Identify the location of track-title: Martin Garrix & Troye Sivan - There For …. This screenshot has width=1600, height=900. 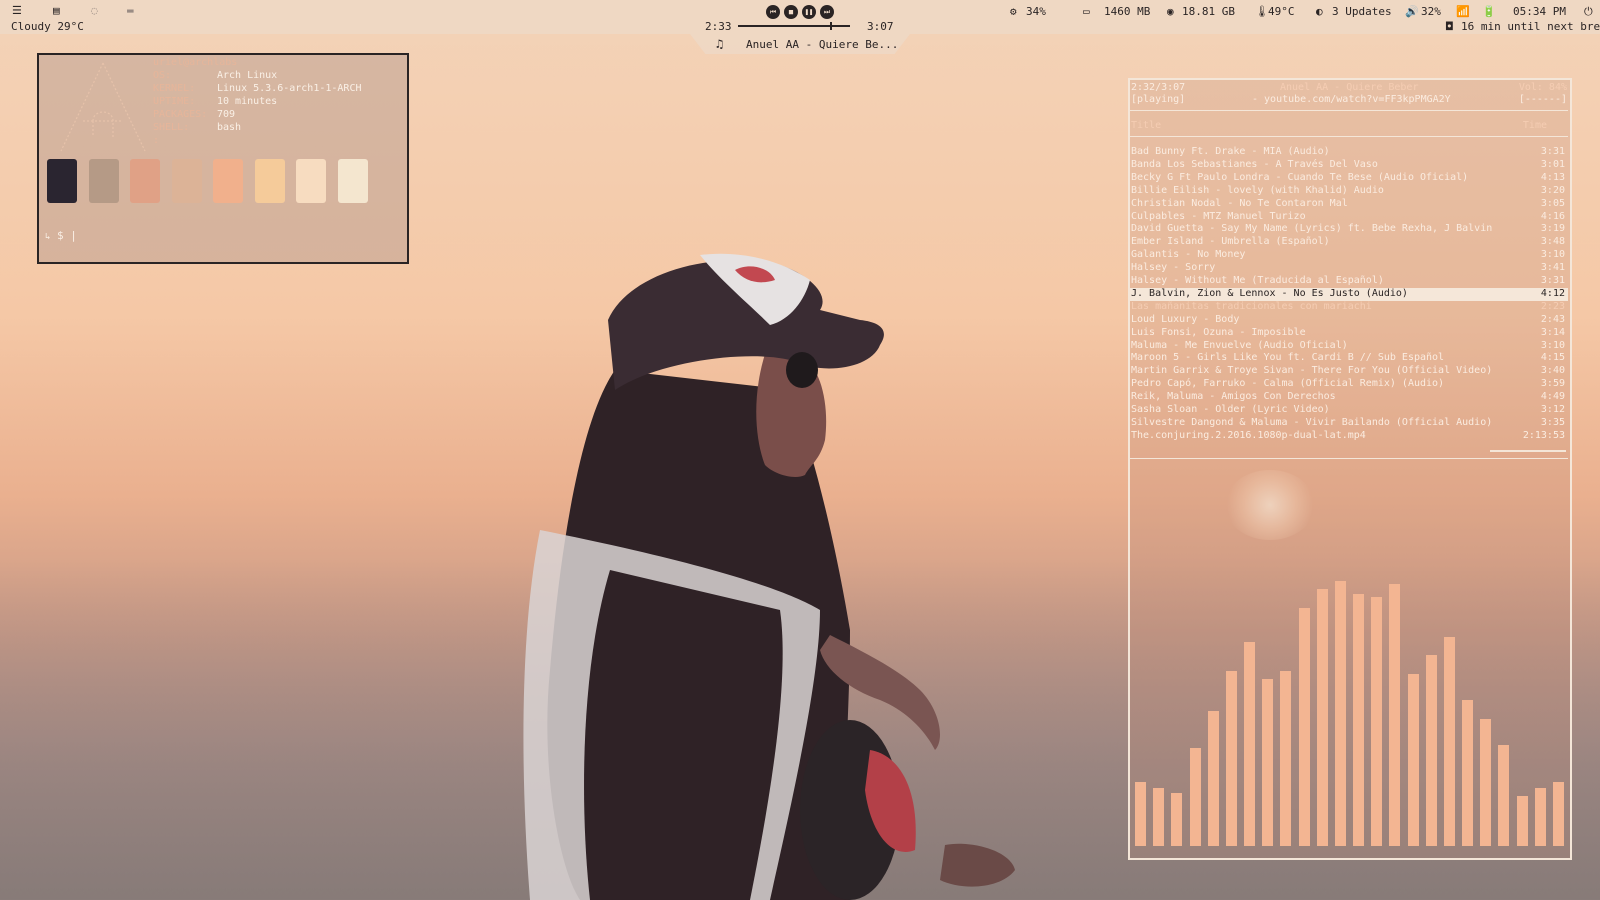
(1312, 371).